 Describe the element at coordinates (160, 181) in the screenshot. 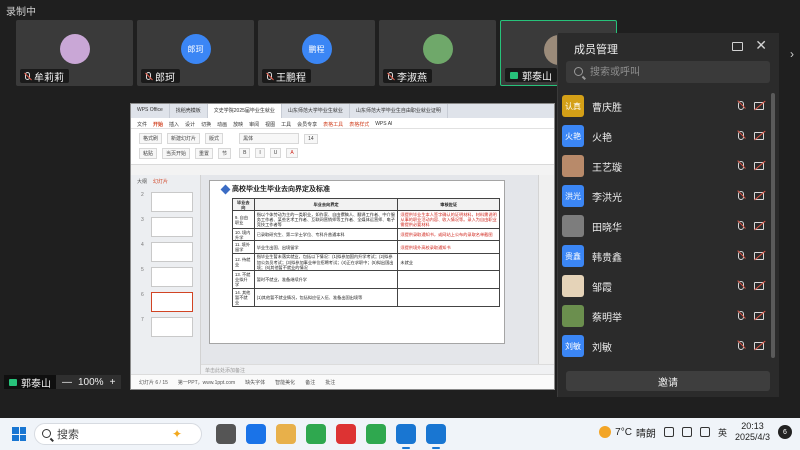

I see `thumb-pane-tab: 幻灯片` at that location.